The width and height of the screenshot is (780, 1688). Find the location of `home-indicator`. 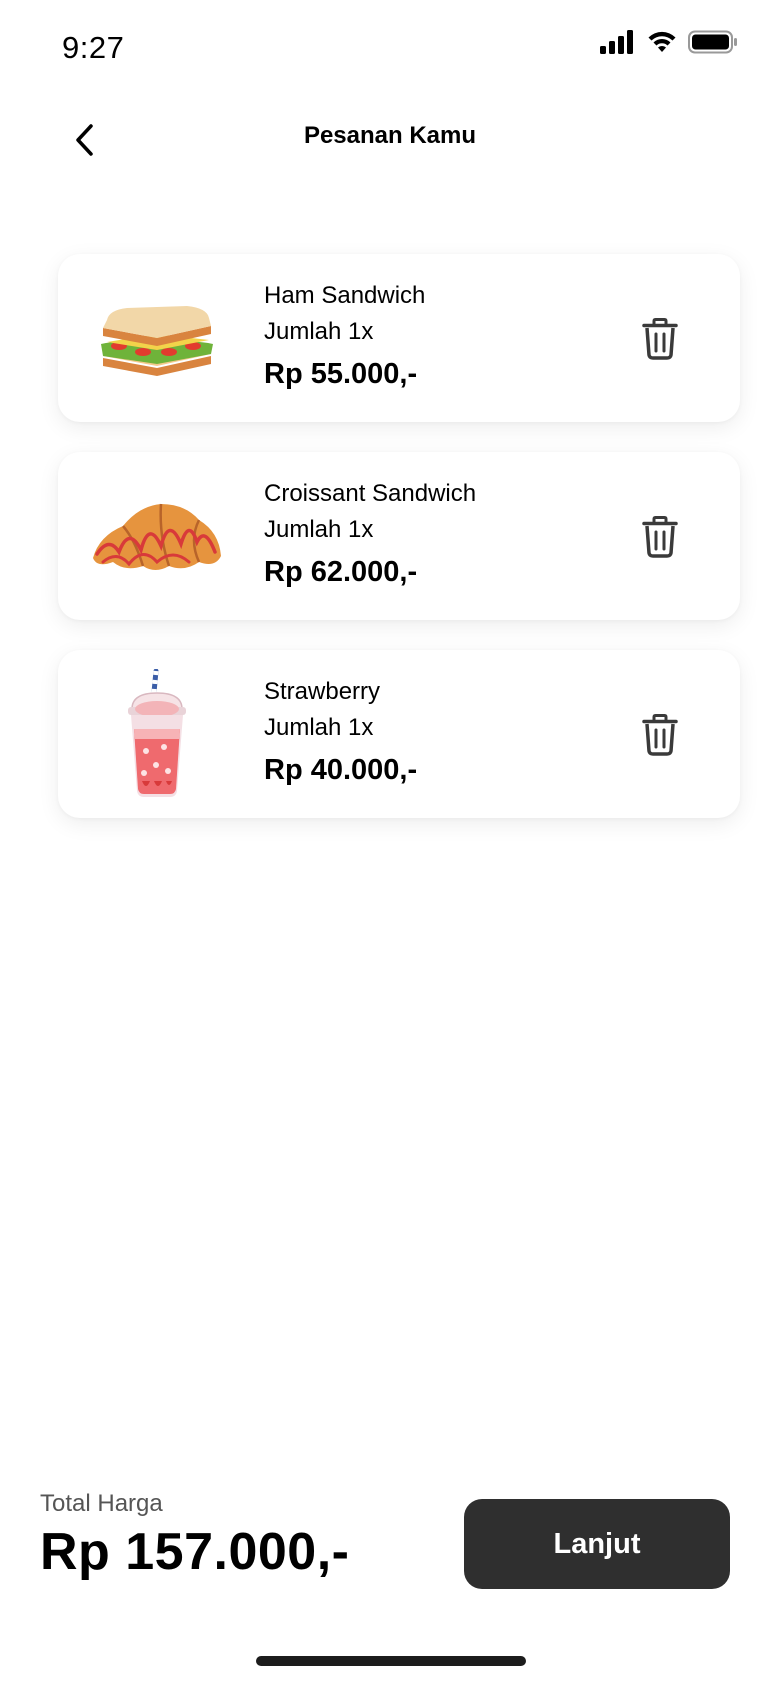

home-indicator is located at coordinates (391, 1661).